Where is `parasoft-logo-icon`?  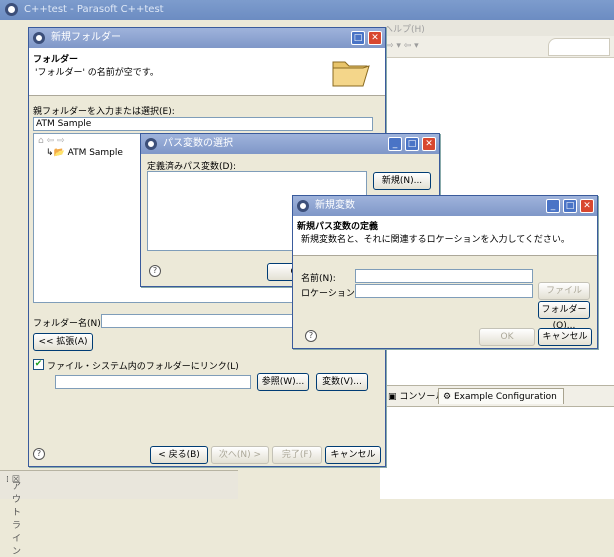
parasoft-logo-icon is located at coordinates (11, 9).